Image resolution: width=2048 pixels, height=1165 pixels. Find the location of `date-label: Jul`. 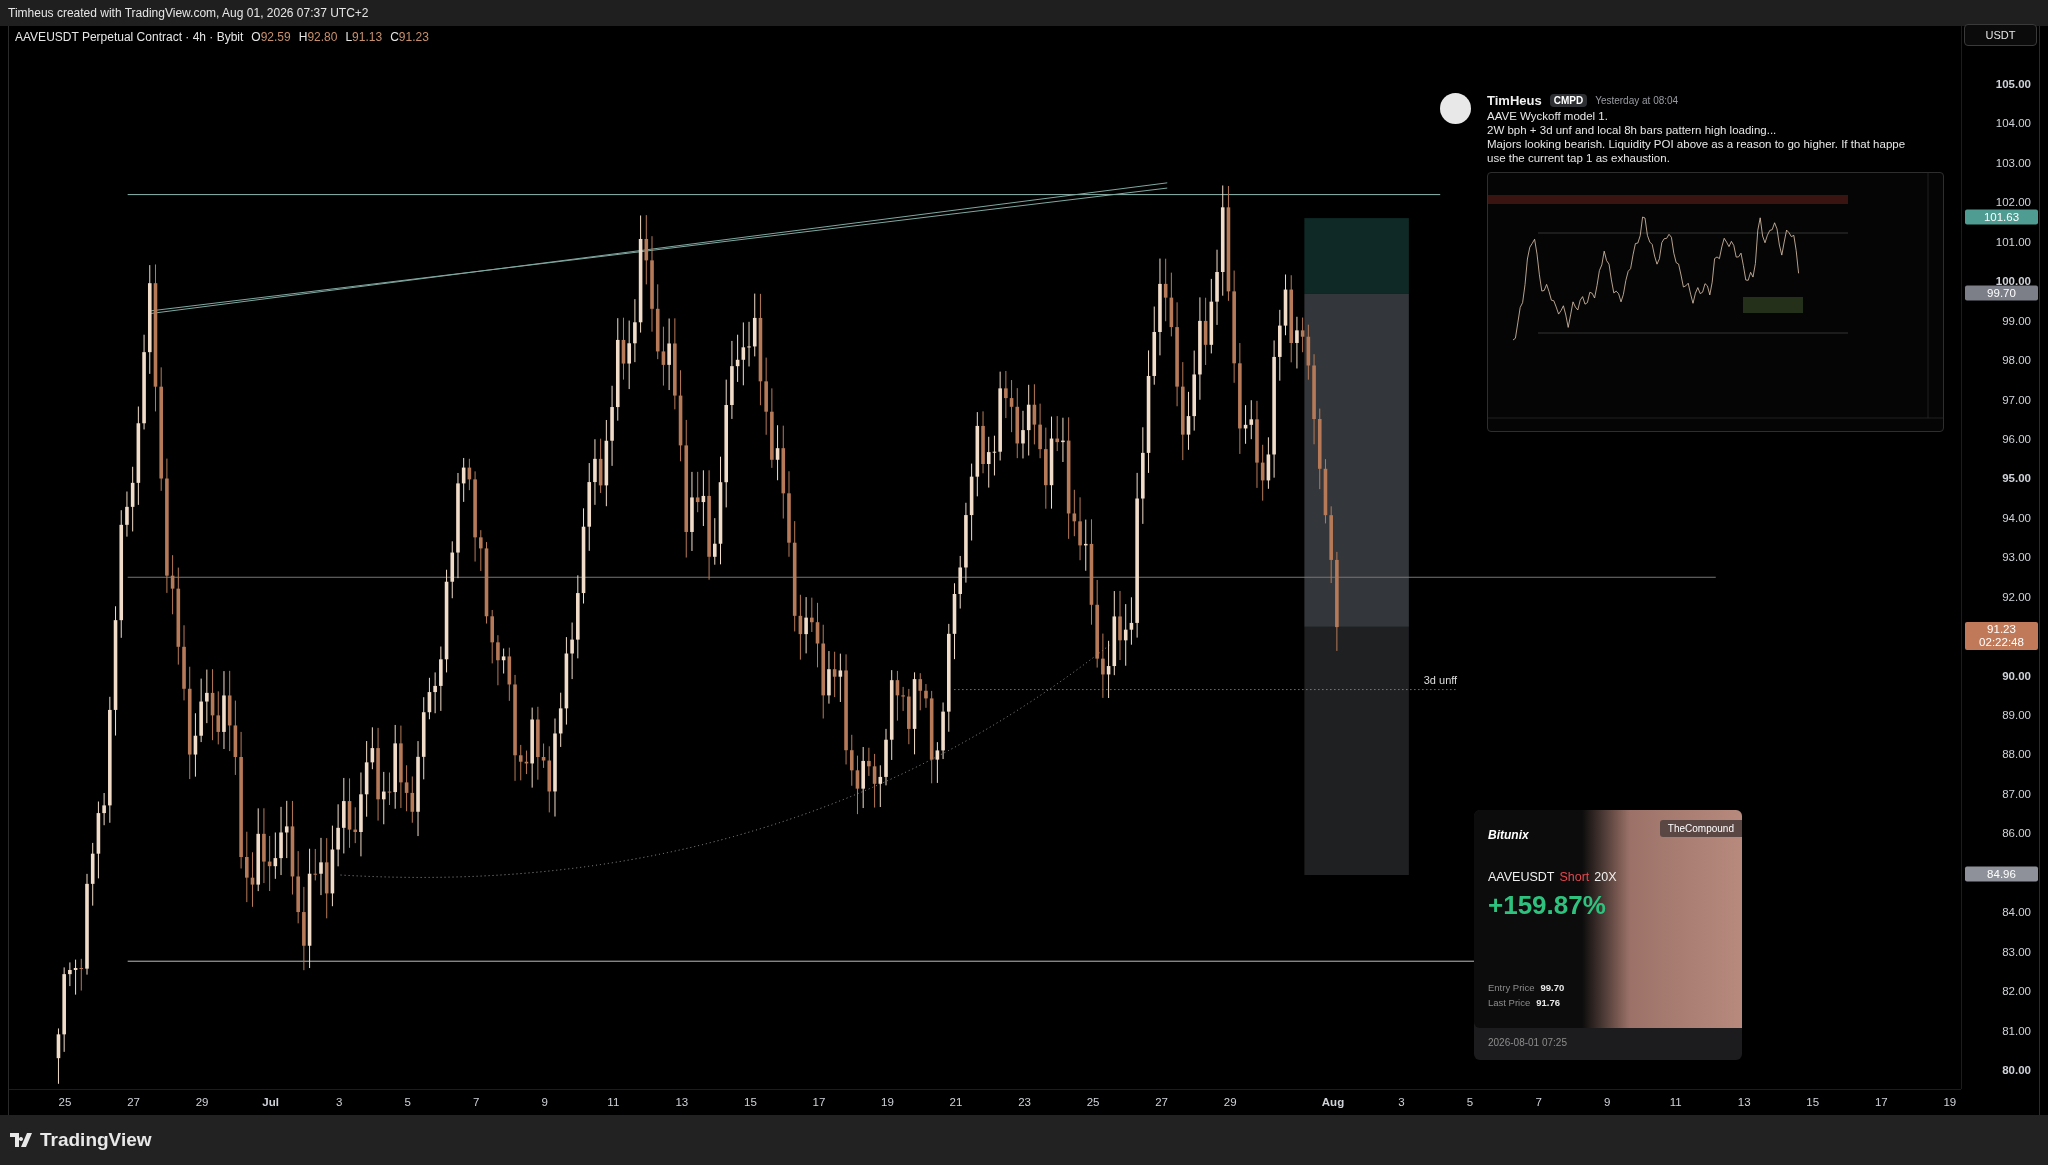

date-label: Jul is located at coordinates (270, 1102).